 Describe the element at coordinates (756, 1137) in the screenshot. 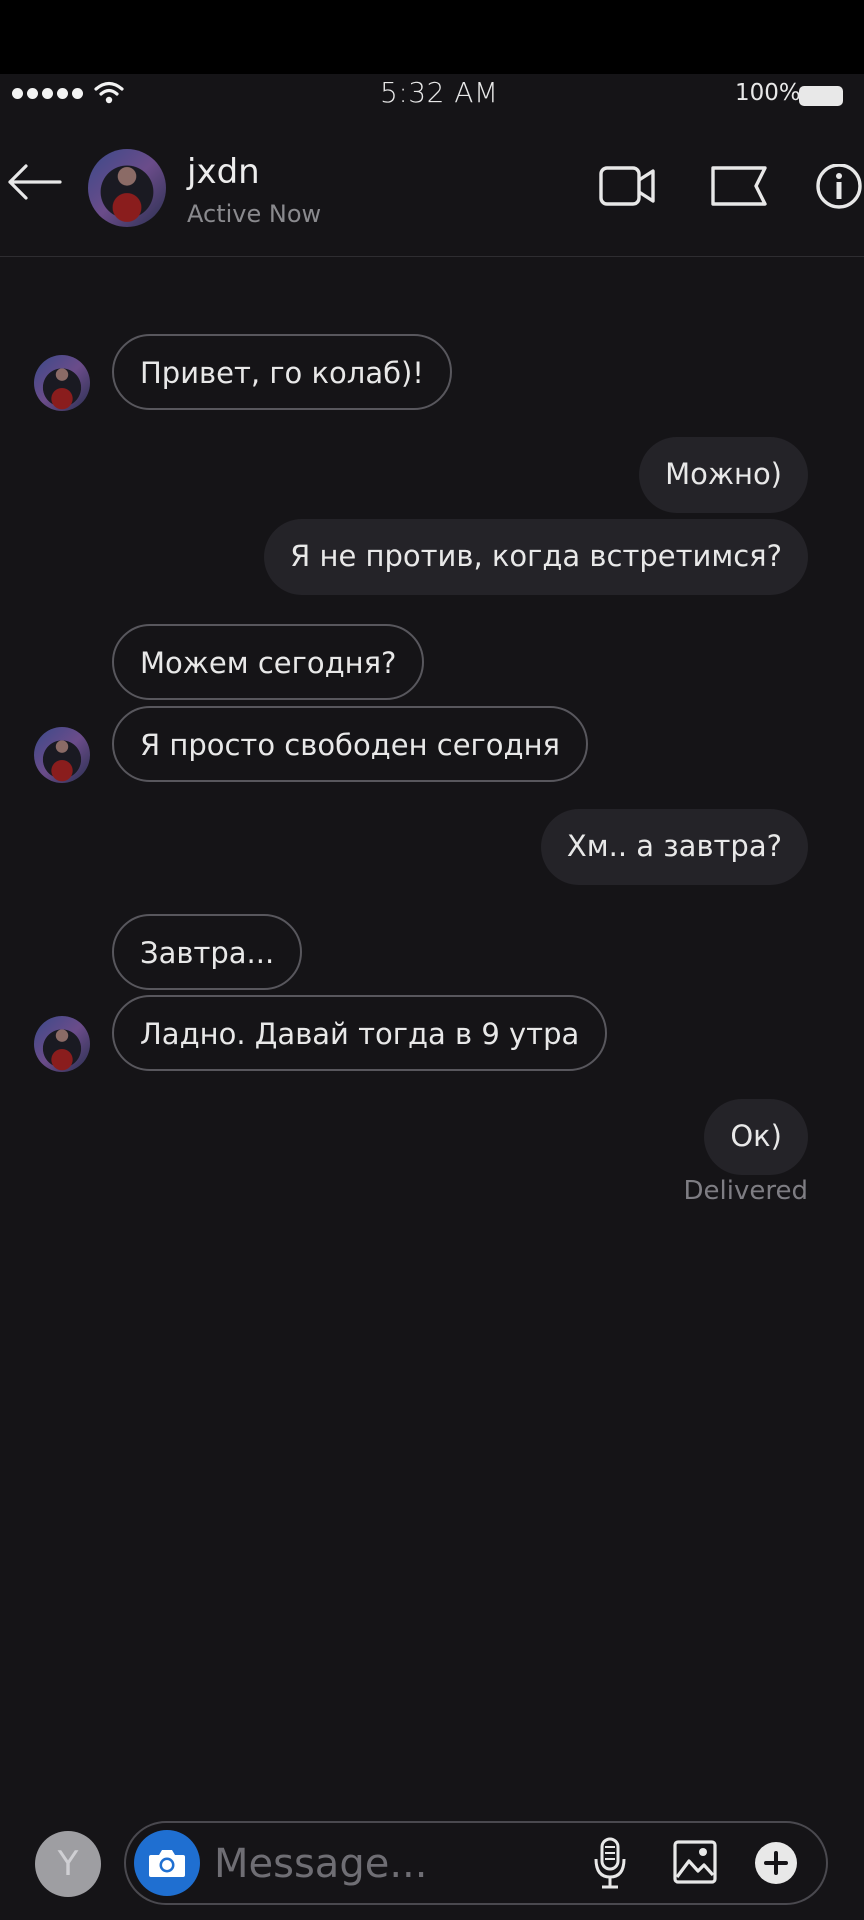

I see `message-outgoing: Ок)` at that location.